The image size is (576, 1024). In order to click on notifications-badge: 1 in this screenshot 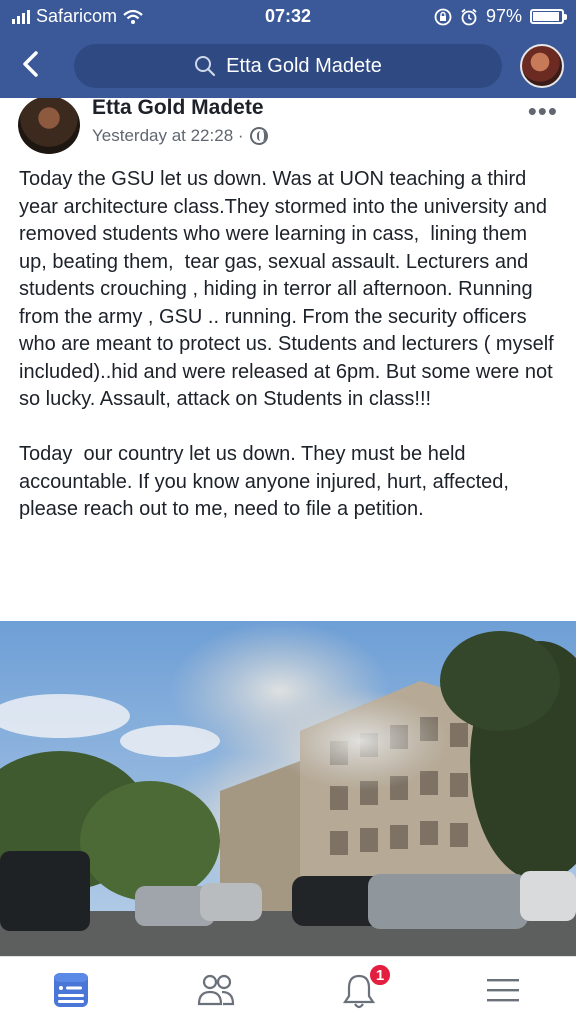, I will do `click(380, 975)`.